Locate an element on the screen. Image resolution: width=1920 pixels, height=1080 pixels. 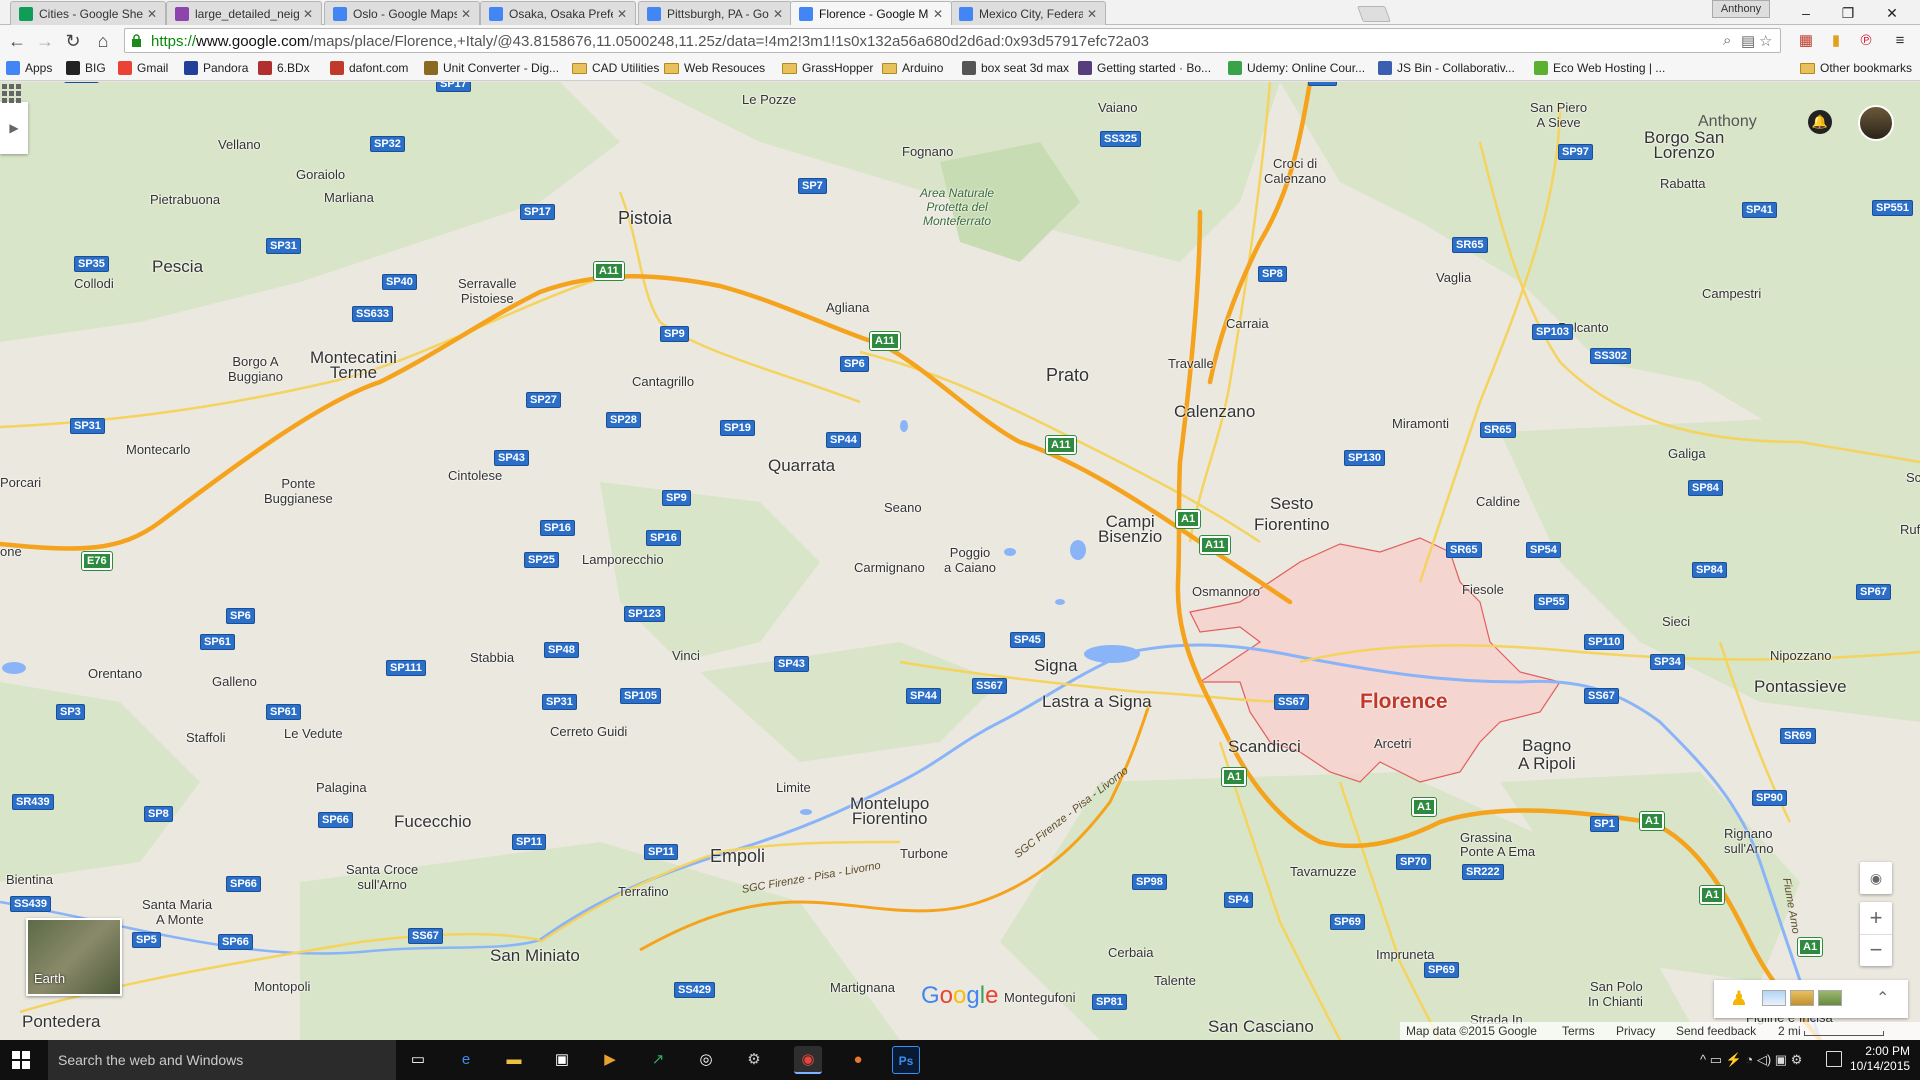
road-shield: SS439 is located at coordinates (31, 904).